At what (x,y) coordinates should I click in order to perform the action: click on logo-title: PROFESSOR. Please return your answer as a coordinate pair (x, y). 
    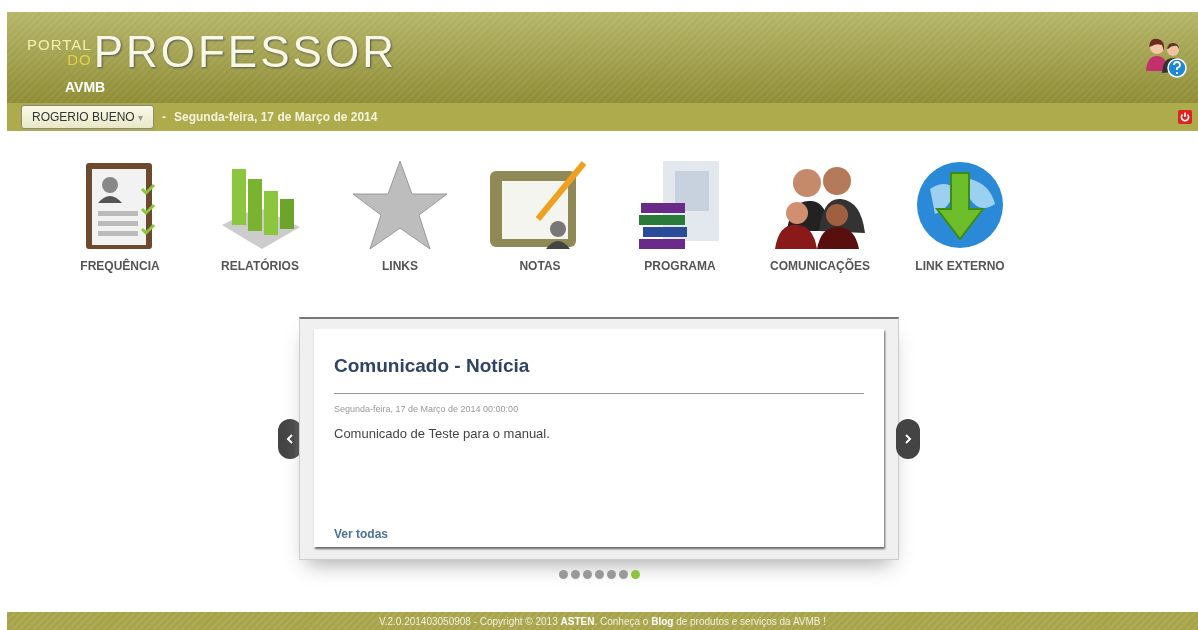
    Looking at the image, I should click on (245, 51).